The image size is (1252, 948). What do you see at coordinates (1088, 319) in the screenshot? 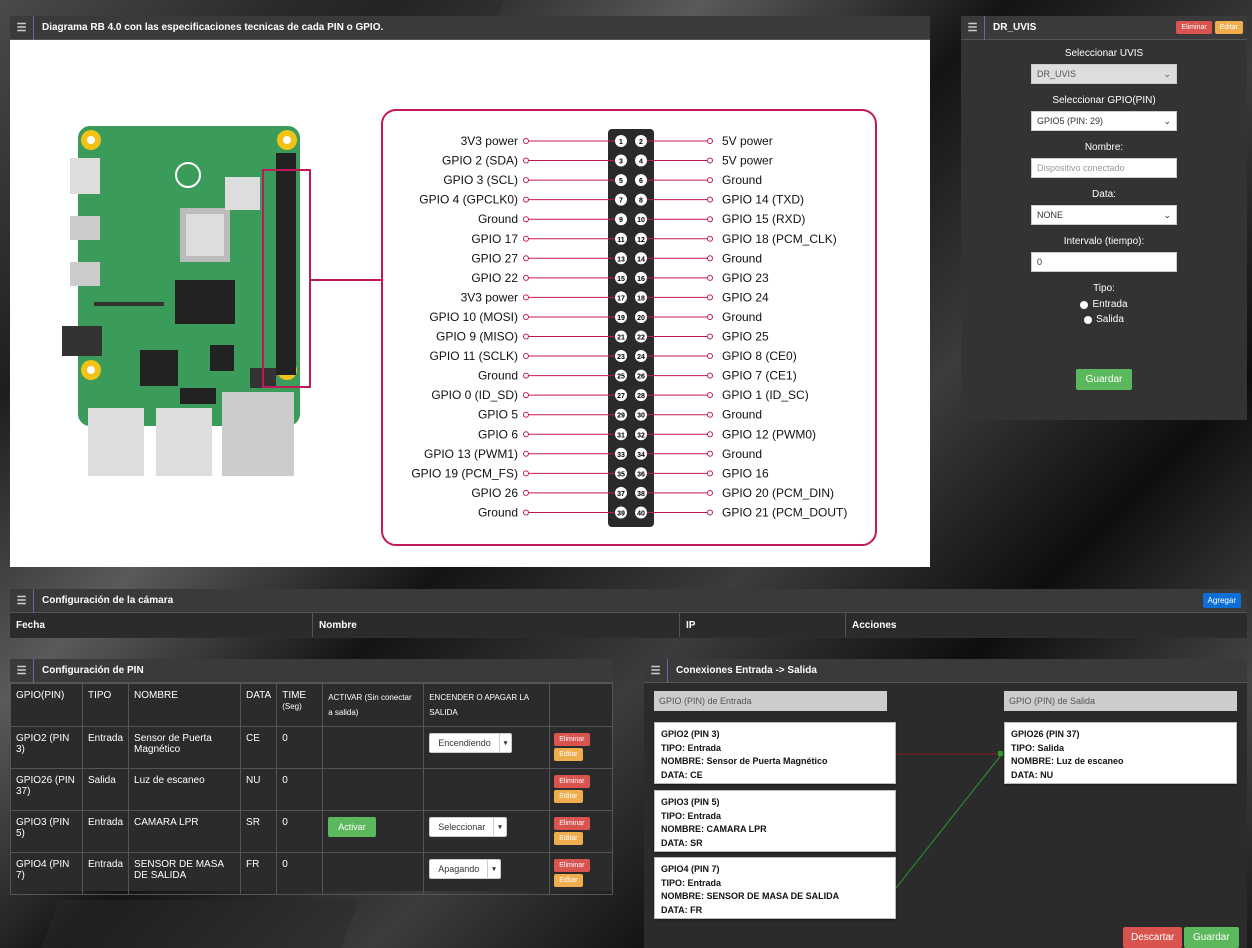
I see `radio-icon` at bounding box center [1088, 319].